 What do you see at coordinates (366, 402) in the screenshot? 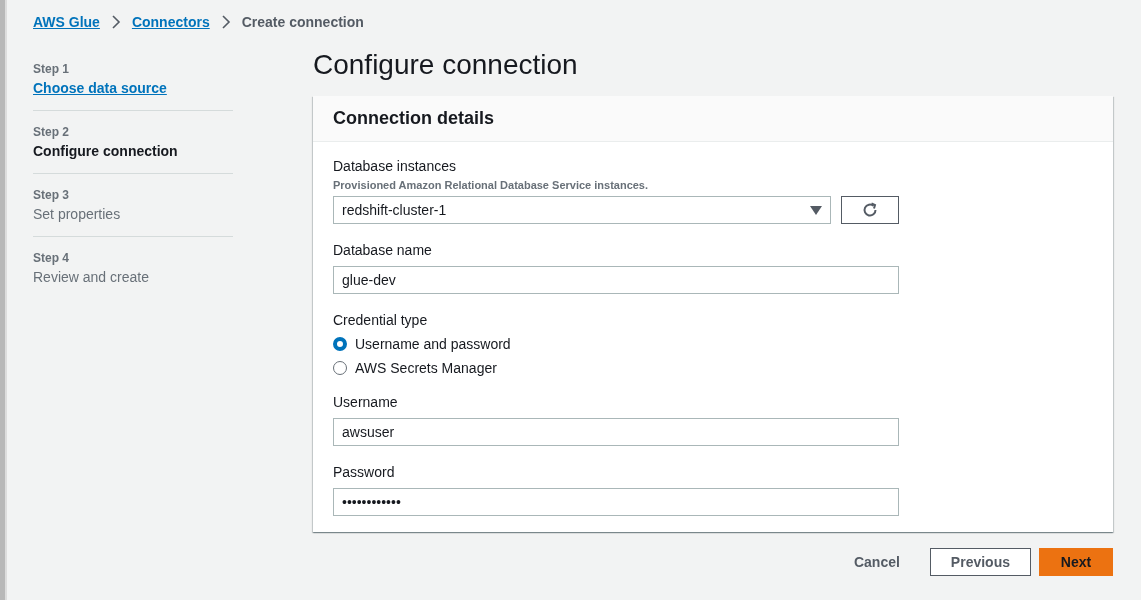
I see `field-label: Username` at bounding box center [366, 402].